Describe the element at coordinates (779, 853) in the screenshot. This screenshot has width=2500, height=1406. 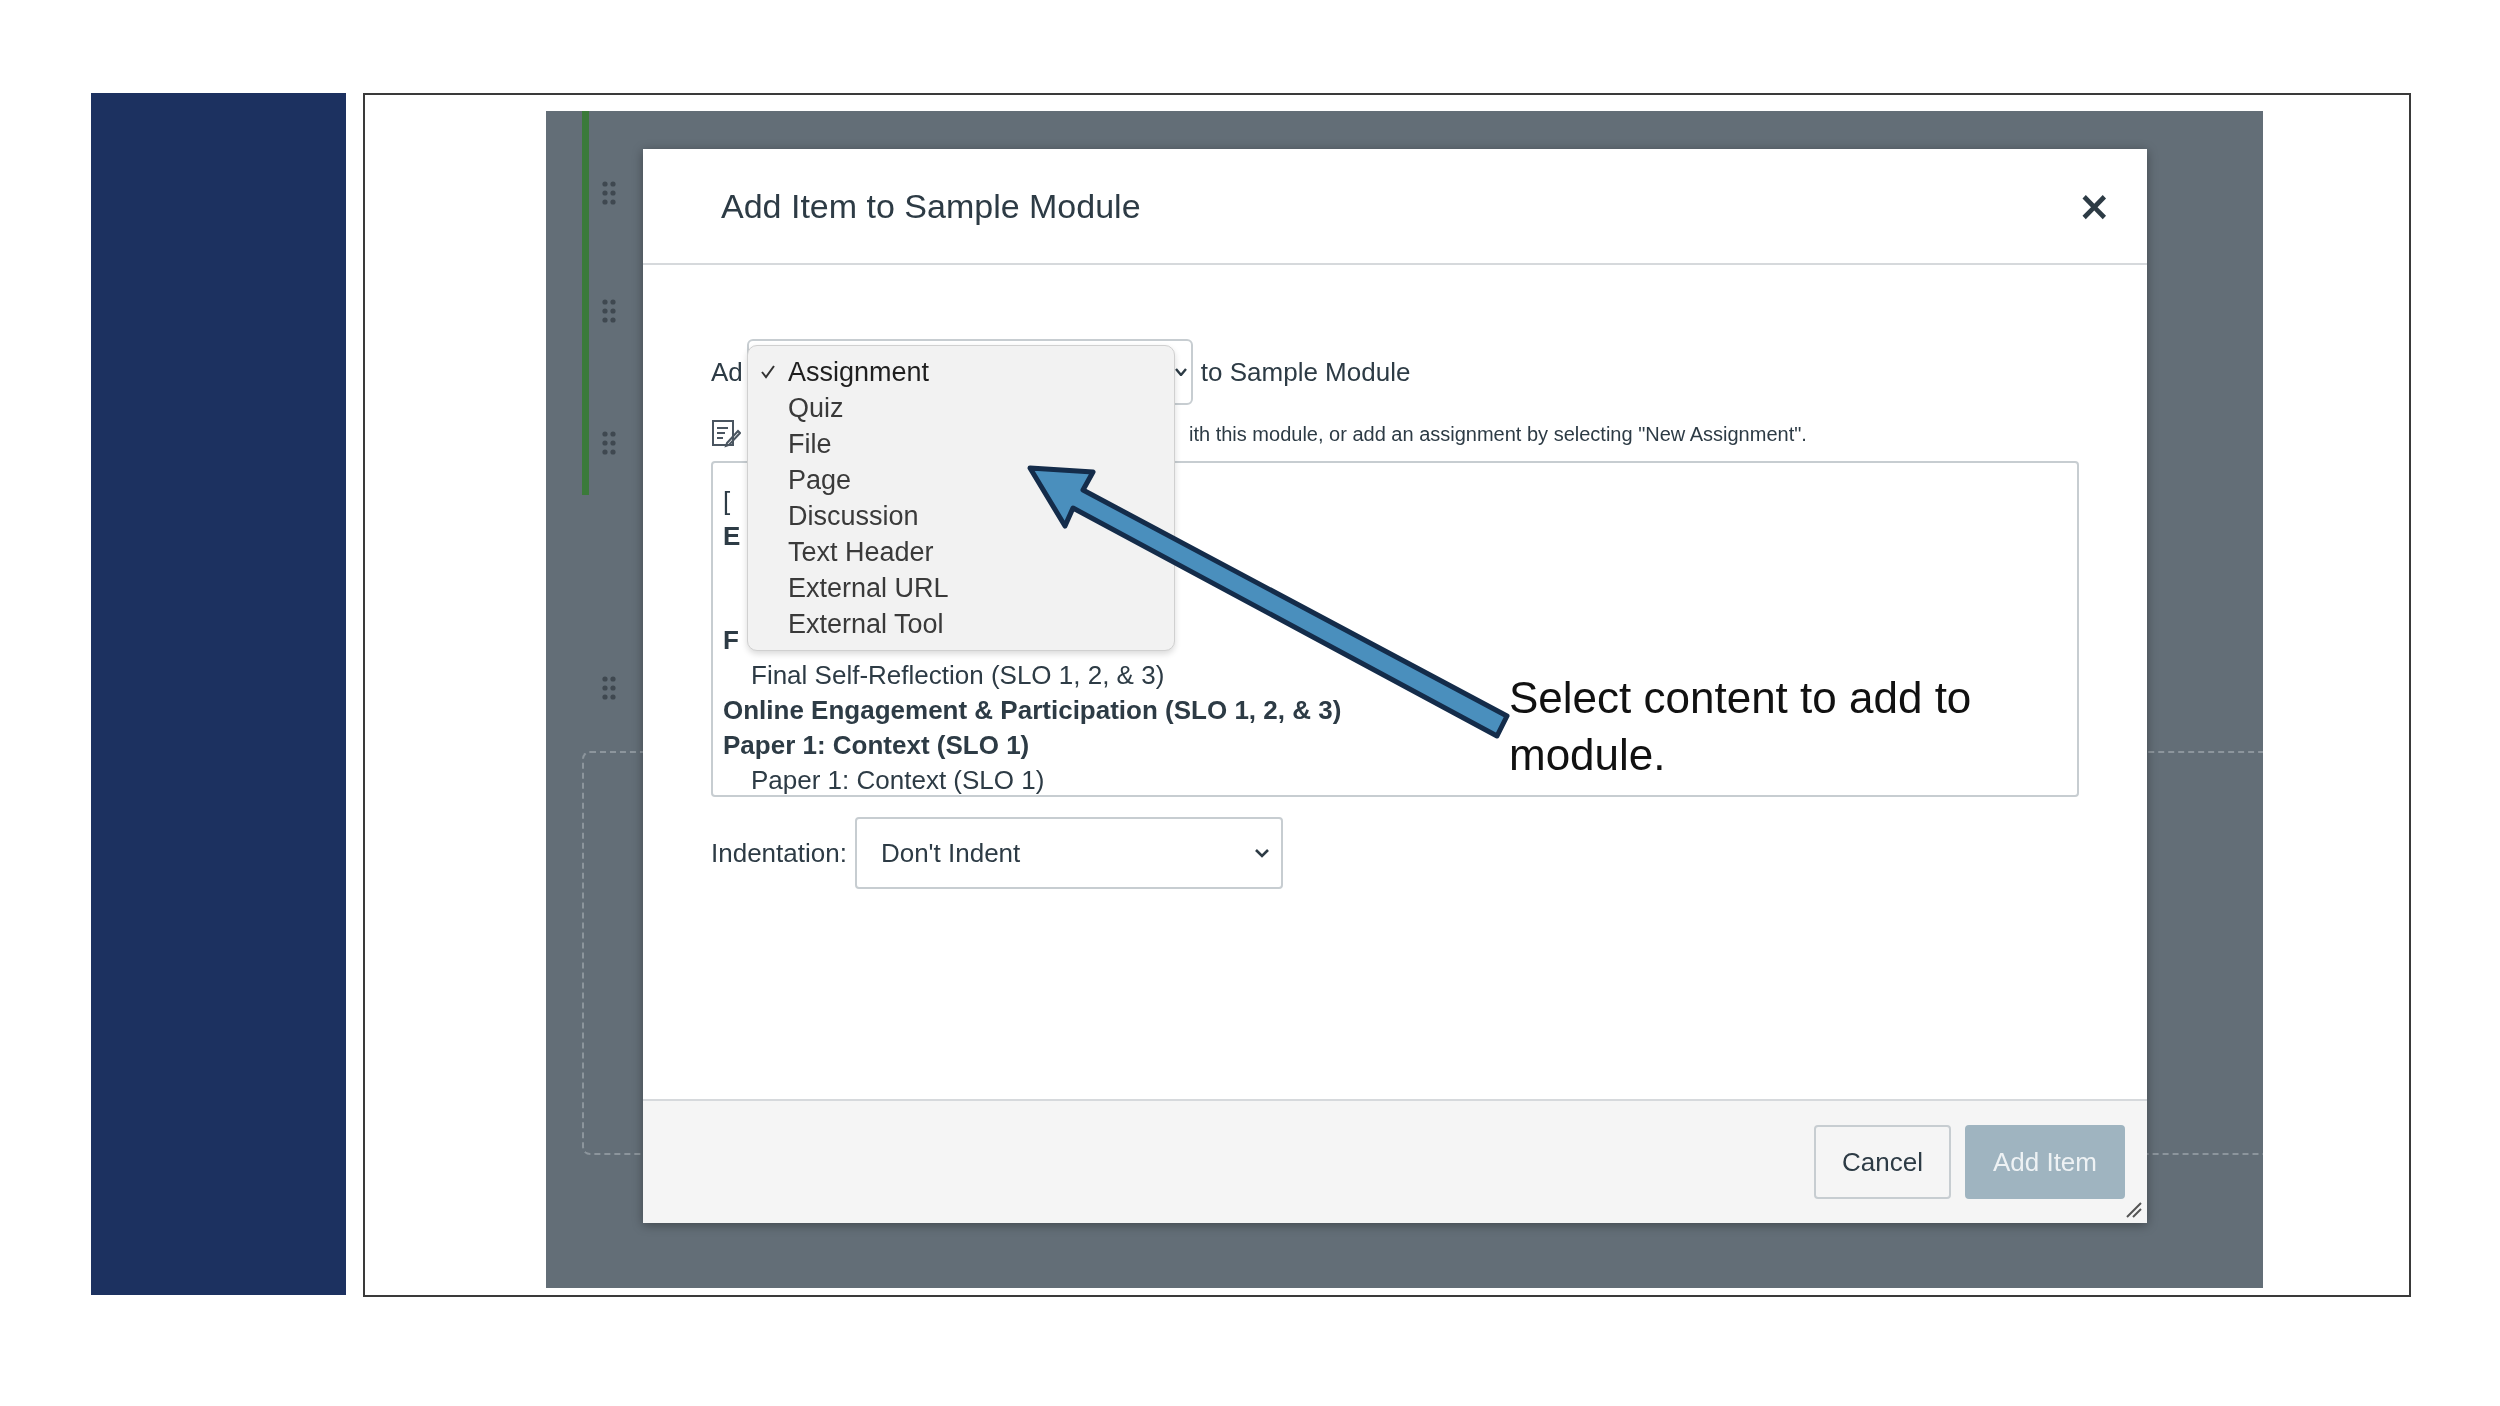
I see `indentation-label: Indentation:` at that location.